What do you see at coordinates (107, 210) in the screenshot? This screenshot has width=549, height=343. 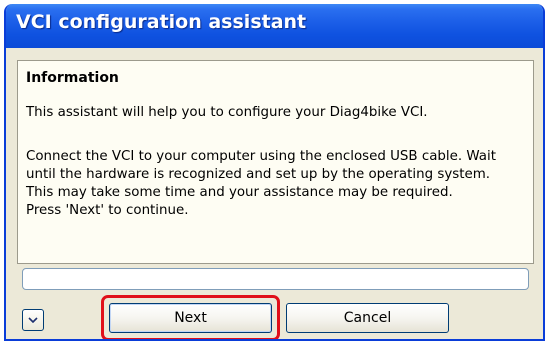 I see `instruction-line: Press 'Next' to continue.` at bounding box center [107, 210].